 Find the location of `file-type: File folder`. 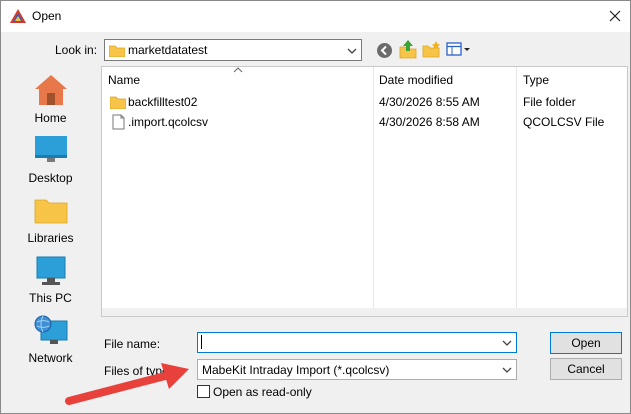

file-type: File folder is located at coordinates (549, 102).